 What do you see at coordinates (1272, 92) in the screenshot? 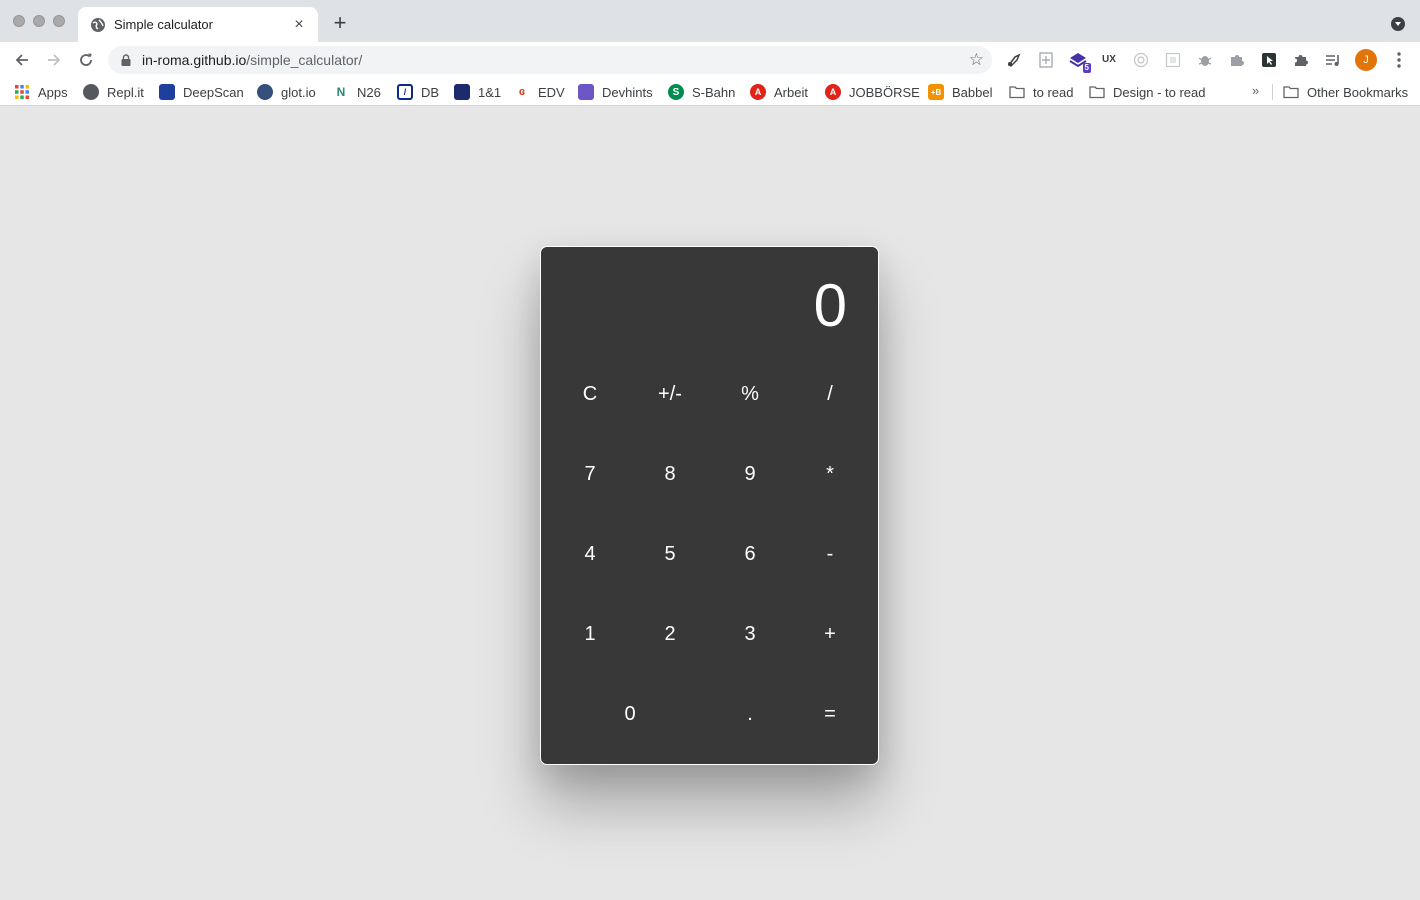
I see `bookmarks-separator` at bounding box center [1272, 92].